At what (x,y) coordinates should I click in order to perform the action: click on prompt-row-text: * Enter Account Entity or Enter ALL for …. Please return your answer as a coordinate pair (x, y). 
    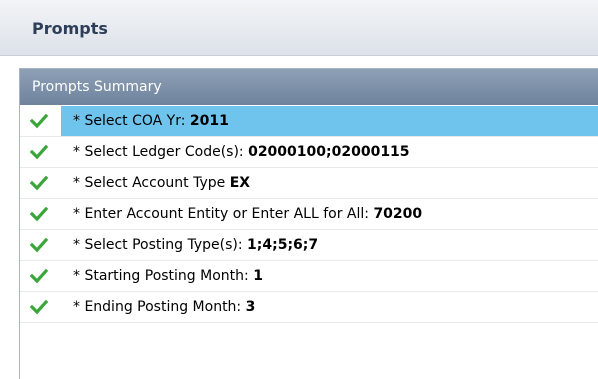
    Looking at the image, I should click on (247, 214).